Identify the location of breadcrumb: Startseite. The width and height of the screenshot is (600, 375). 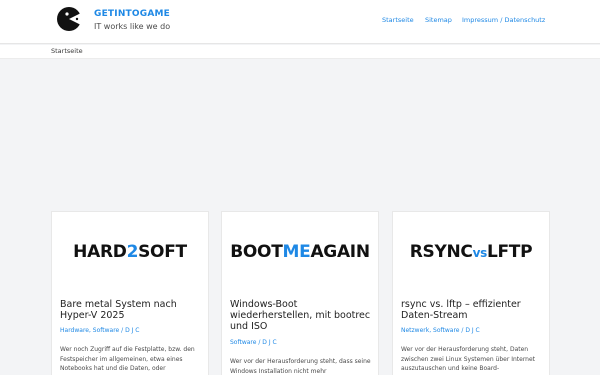
(67, 51).